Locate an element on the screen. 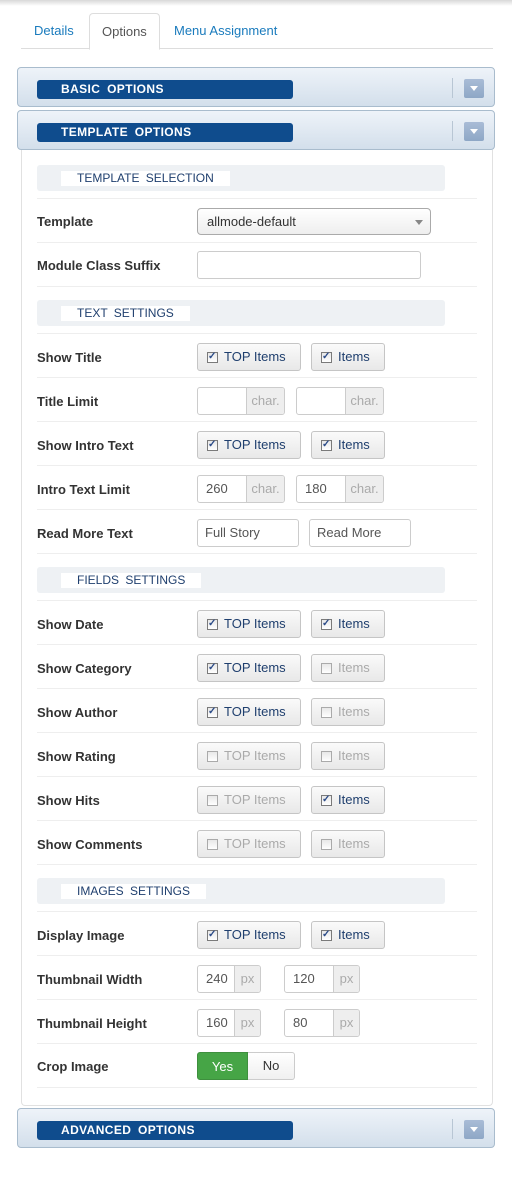 The width and height of the screenshot is (512, 1180). show-intro-text-label: Show Intro Text is located at coordinates (85, 445).